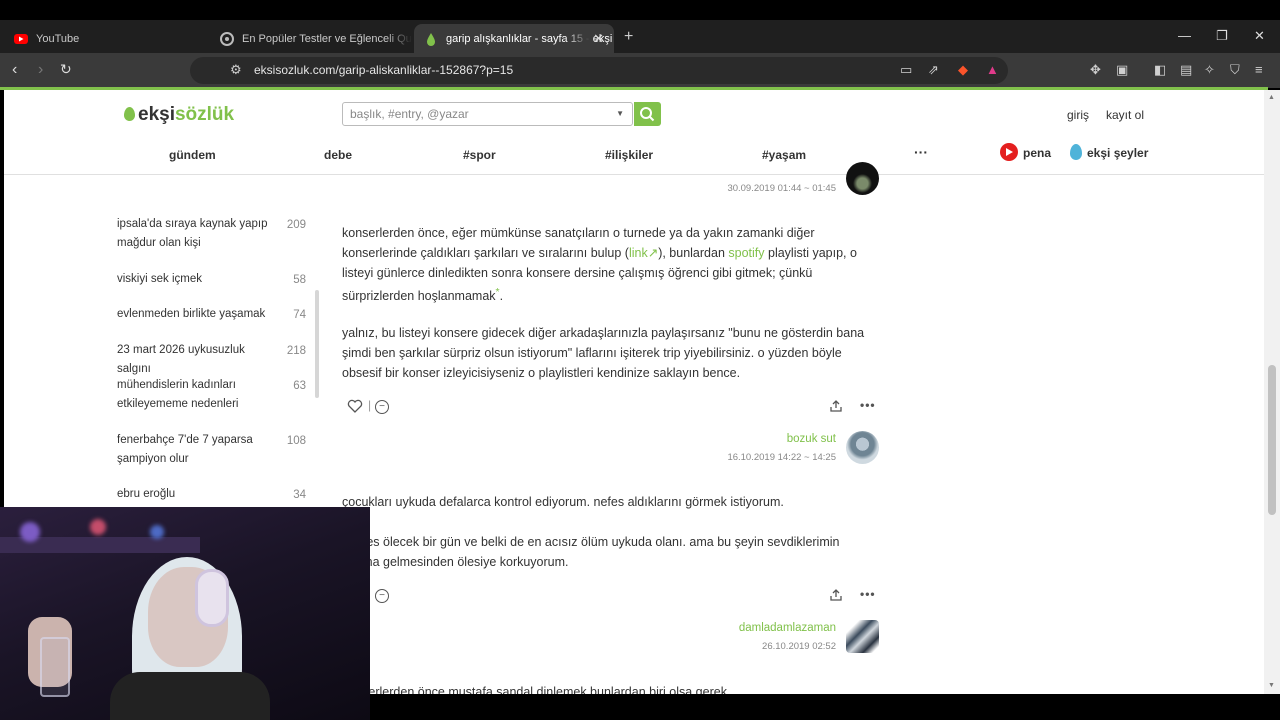 This screenshot has height=720, width=1280. What do you see at coordinates (40, 70) in the screenshot?
I see `forward-icon: ›` at bounding box center [40, 70].